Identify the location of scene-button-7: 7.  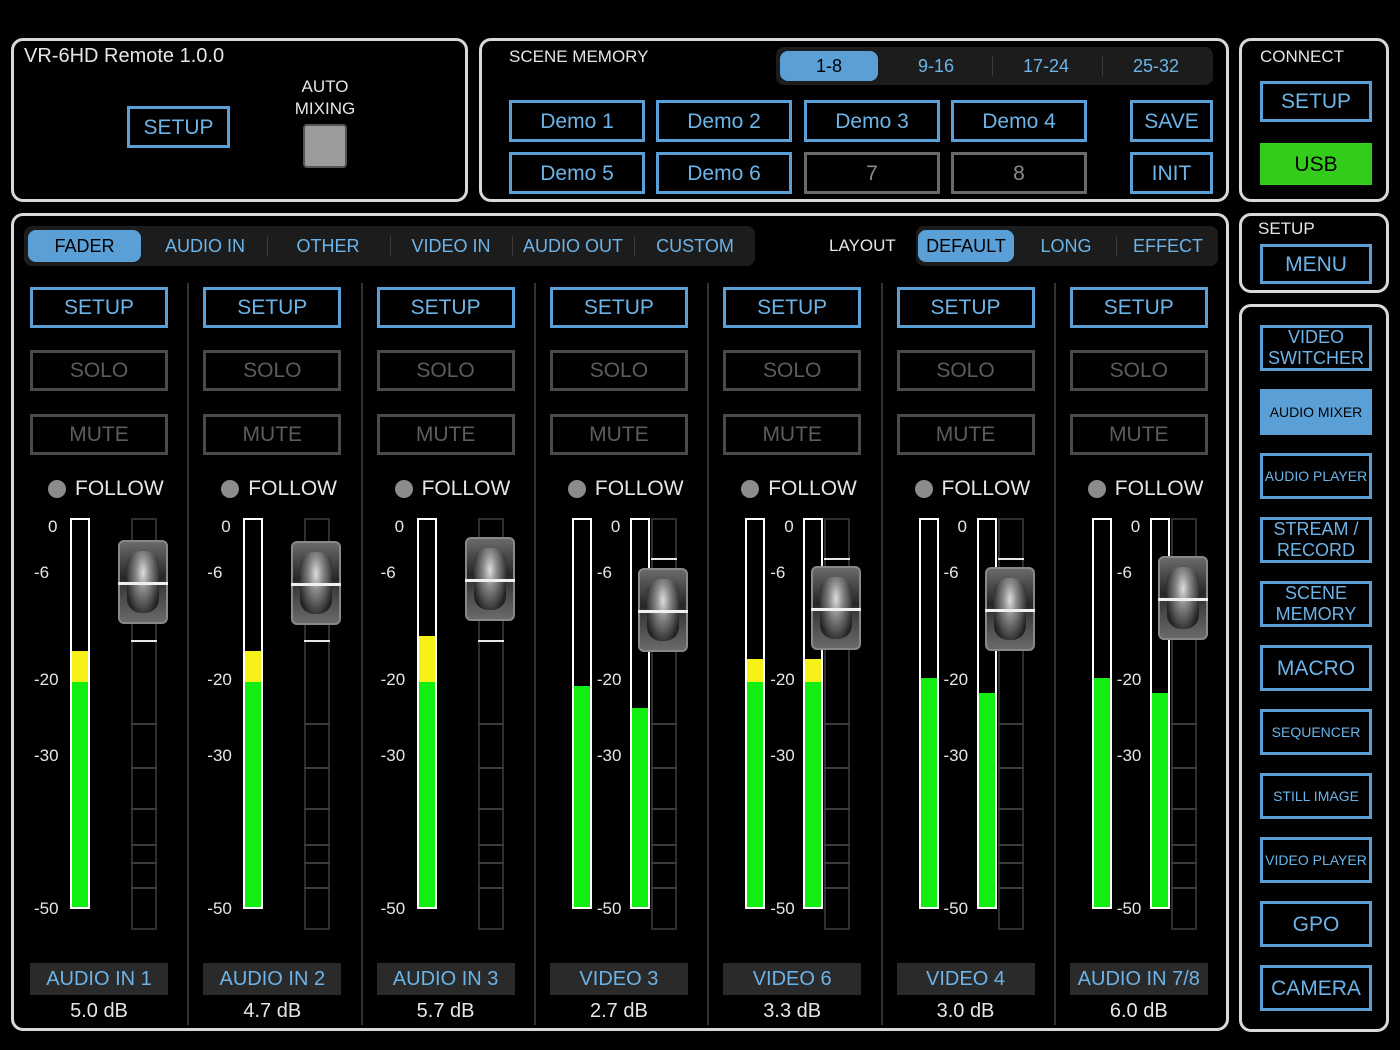
(872, 173).